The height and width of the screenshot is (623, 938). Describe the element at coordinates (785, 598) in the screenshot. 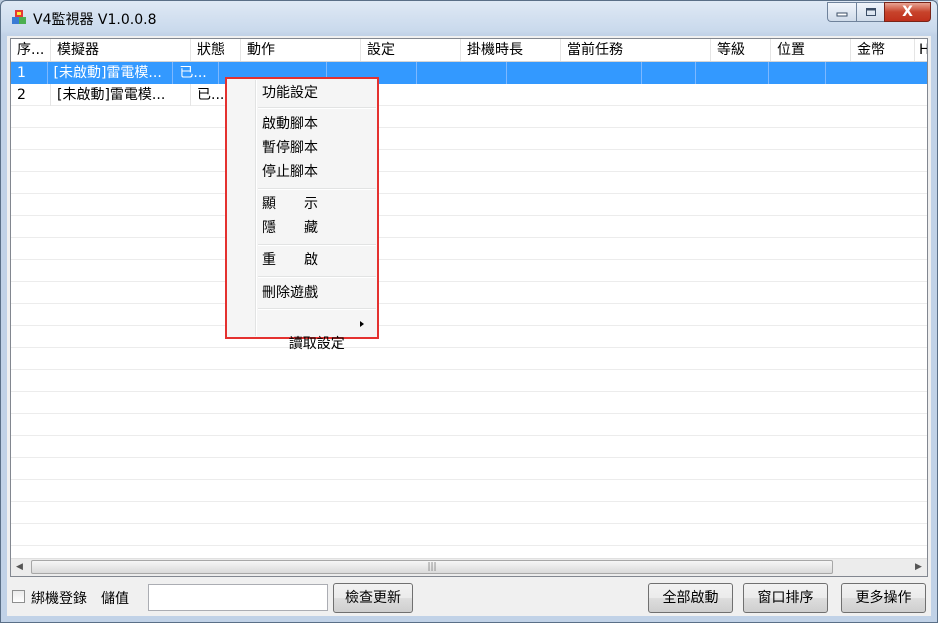

I see `arrange-windows-button: 窗口排序` at that location.